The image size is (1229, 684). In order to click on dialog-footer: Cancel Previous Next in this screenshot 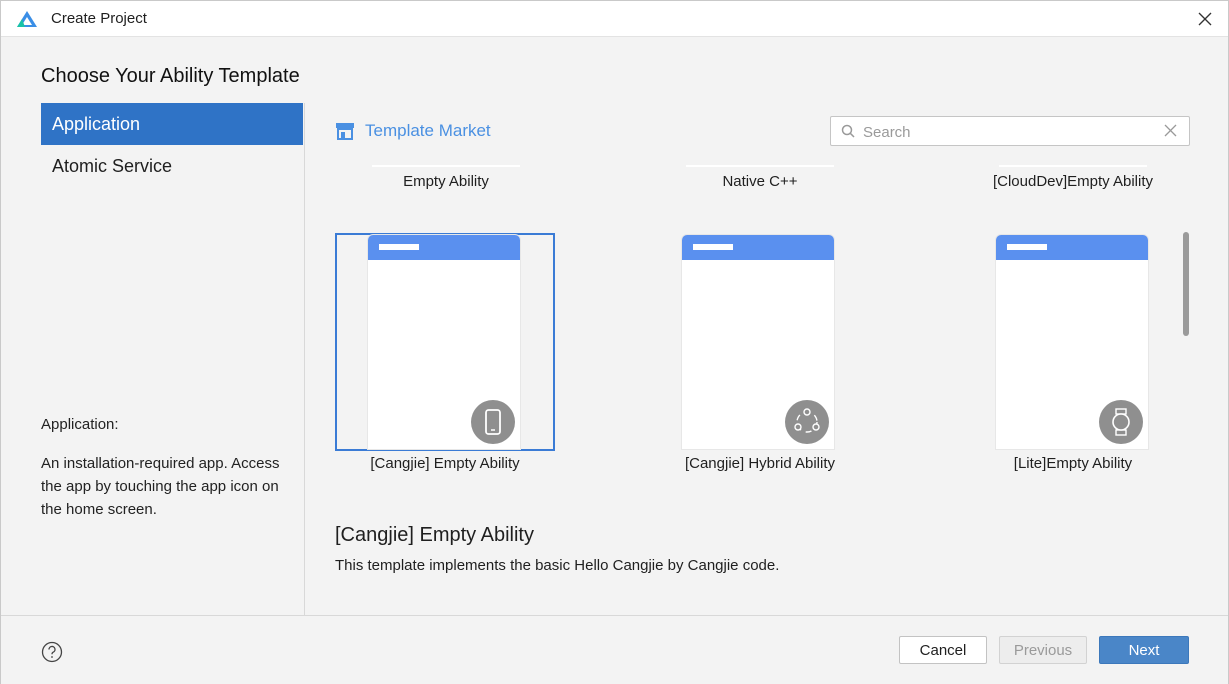, I will do `click(614, 649)`.